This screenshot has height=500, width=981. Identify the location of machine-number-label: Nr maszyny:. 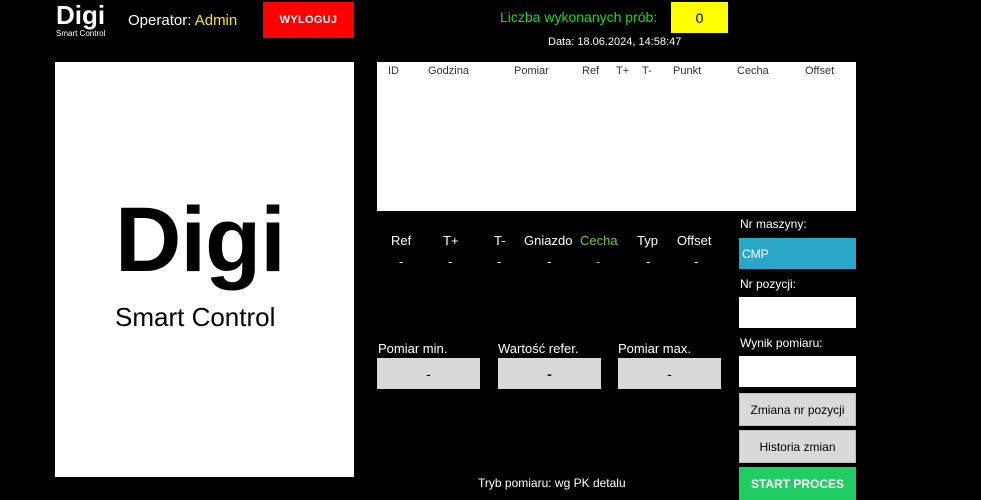
(773, 224).